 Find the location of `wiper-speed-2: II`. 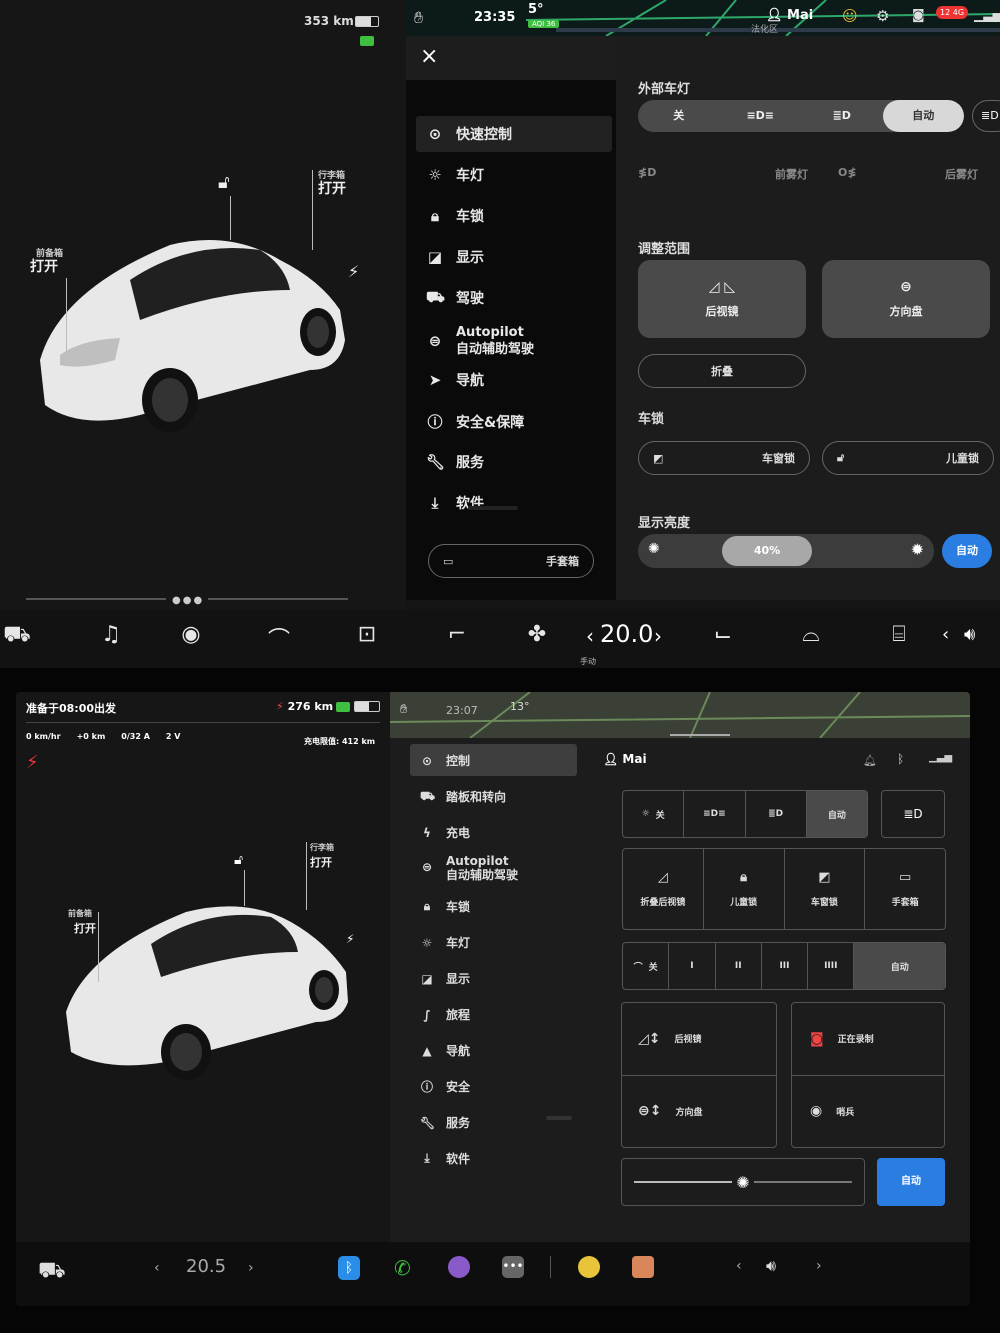

wiper-speed-2: II is located at coordinates (739, 966).